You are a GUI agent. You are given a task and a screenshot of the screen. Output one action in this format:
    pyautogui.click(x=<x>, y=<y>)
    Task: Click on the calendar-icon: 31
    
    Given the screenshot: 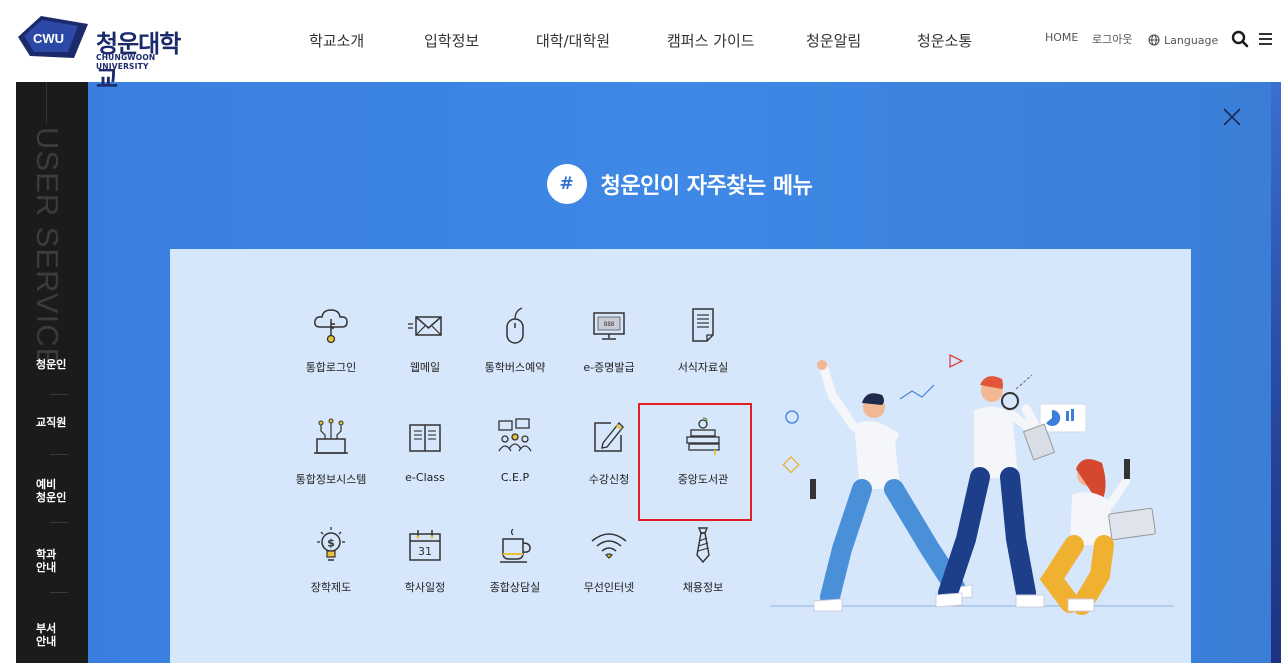 What is the action you would take?
    pyautogui.click(x=425, y=545)
    